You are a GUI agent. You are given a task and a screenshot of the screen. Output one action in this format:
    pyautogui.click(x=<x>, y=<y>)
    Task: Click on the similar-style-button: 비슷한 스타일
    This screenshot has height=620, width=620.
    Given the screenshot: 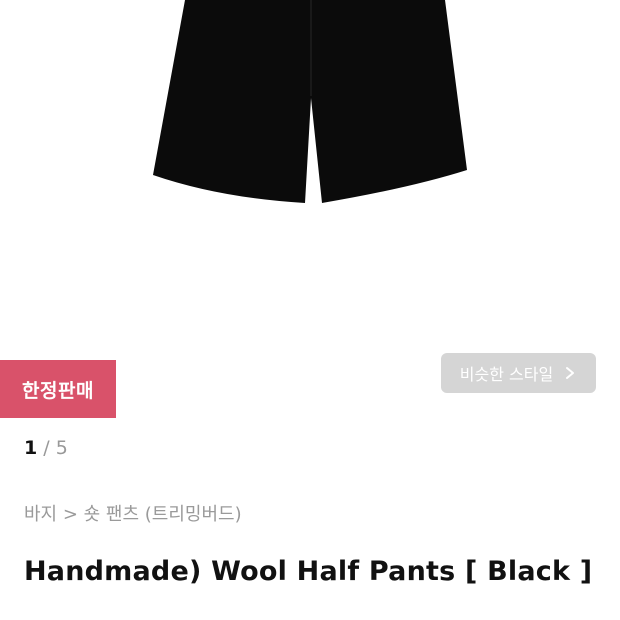 What is the action you would take?
    pyautogui.click(x=518, y=373)
    